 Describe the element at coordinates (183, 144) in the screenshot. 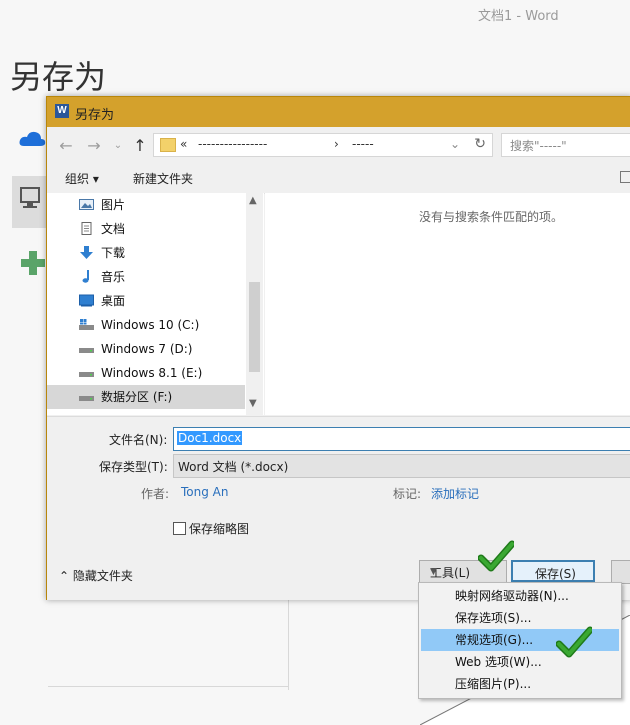

I see `breadcrumb-overflow: «` at that location.